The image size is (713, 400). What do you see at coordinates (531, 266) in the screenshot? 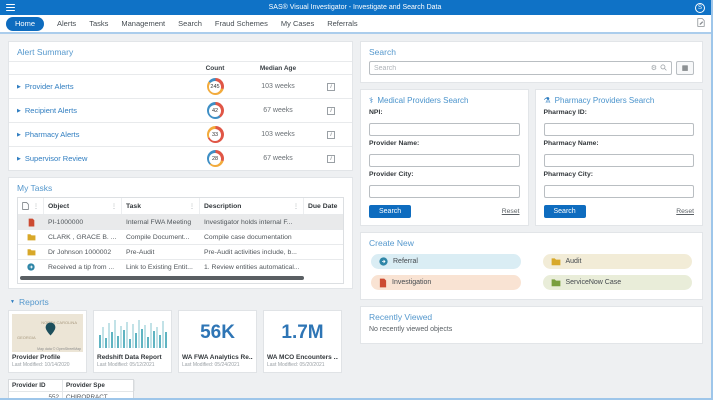
I see `create-new-panel: Create New Referral Audit Investigation` at bounding box center [531, 266].